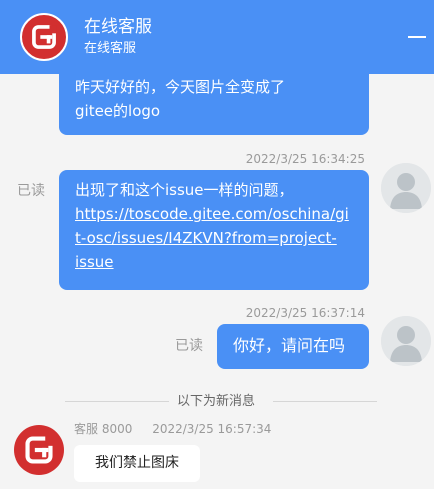 Image resolution: width=434 pixels, height=489 pixels. What do you see at coordinates (118, 111) in the screenshot?
I see `message-text: gitee的logo` at bounding box center [118, 111].